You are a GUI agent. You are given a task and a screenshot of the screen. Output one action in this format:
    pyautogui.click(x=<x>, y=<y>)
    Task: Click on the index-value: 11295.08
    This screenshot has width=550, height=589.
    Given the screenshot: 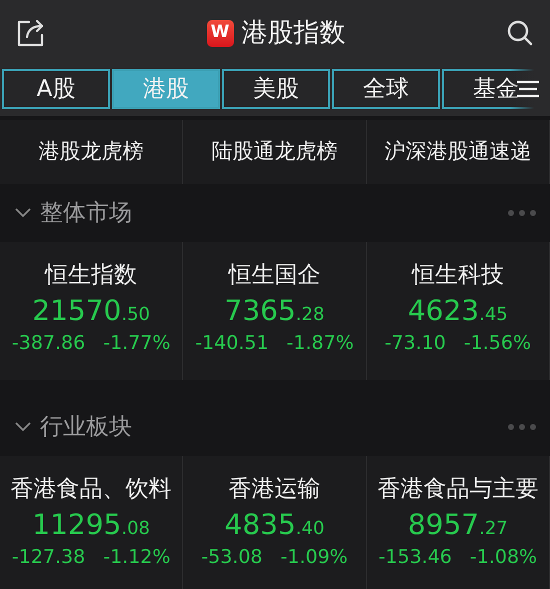 What is the action you would take?
    pyautogui.click(x=91, y=524)
    